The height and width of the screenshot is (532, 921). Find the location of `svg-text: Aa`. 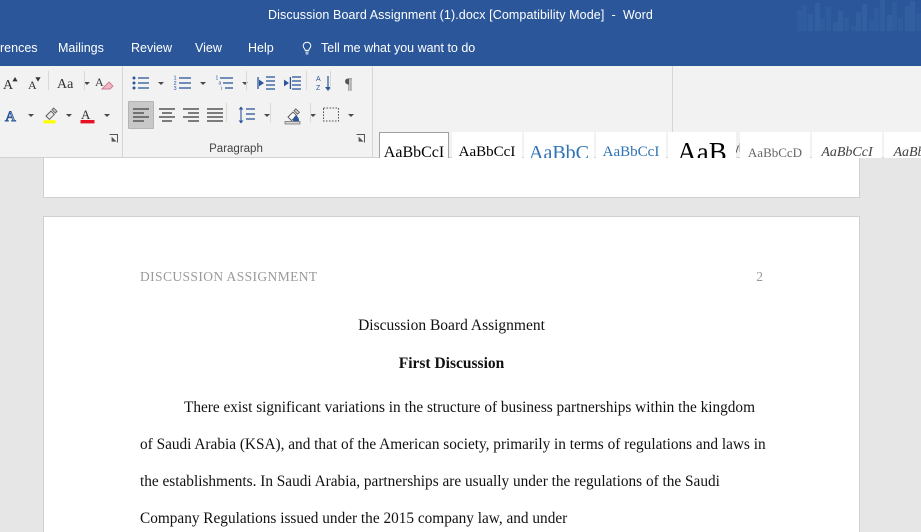

svg-text: Aa is located at coordinates (65, 84).